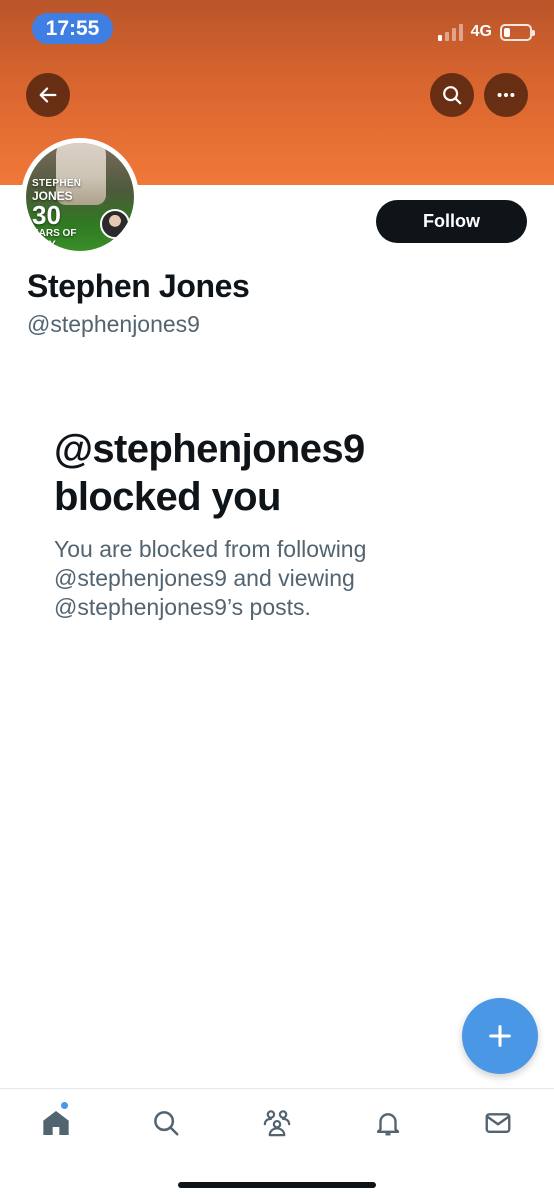 The image size is (554, 1200). I want to click on nav-communities, so click(277, 1123).